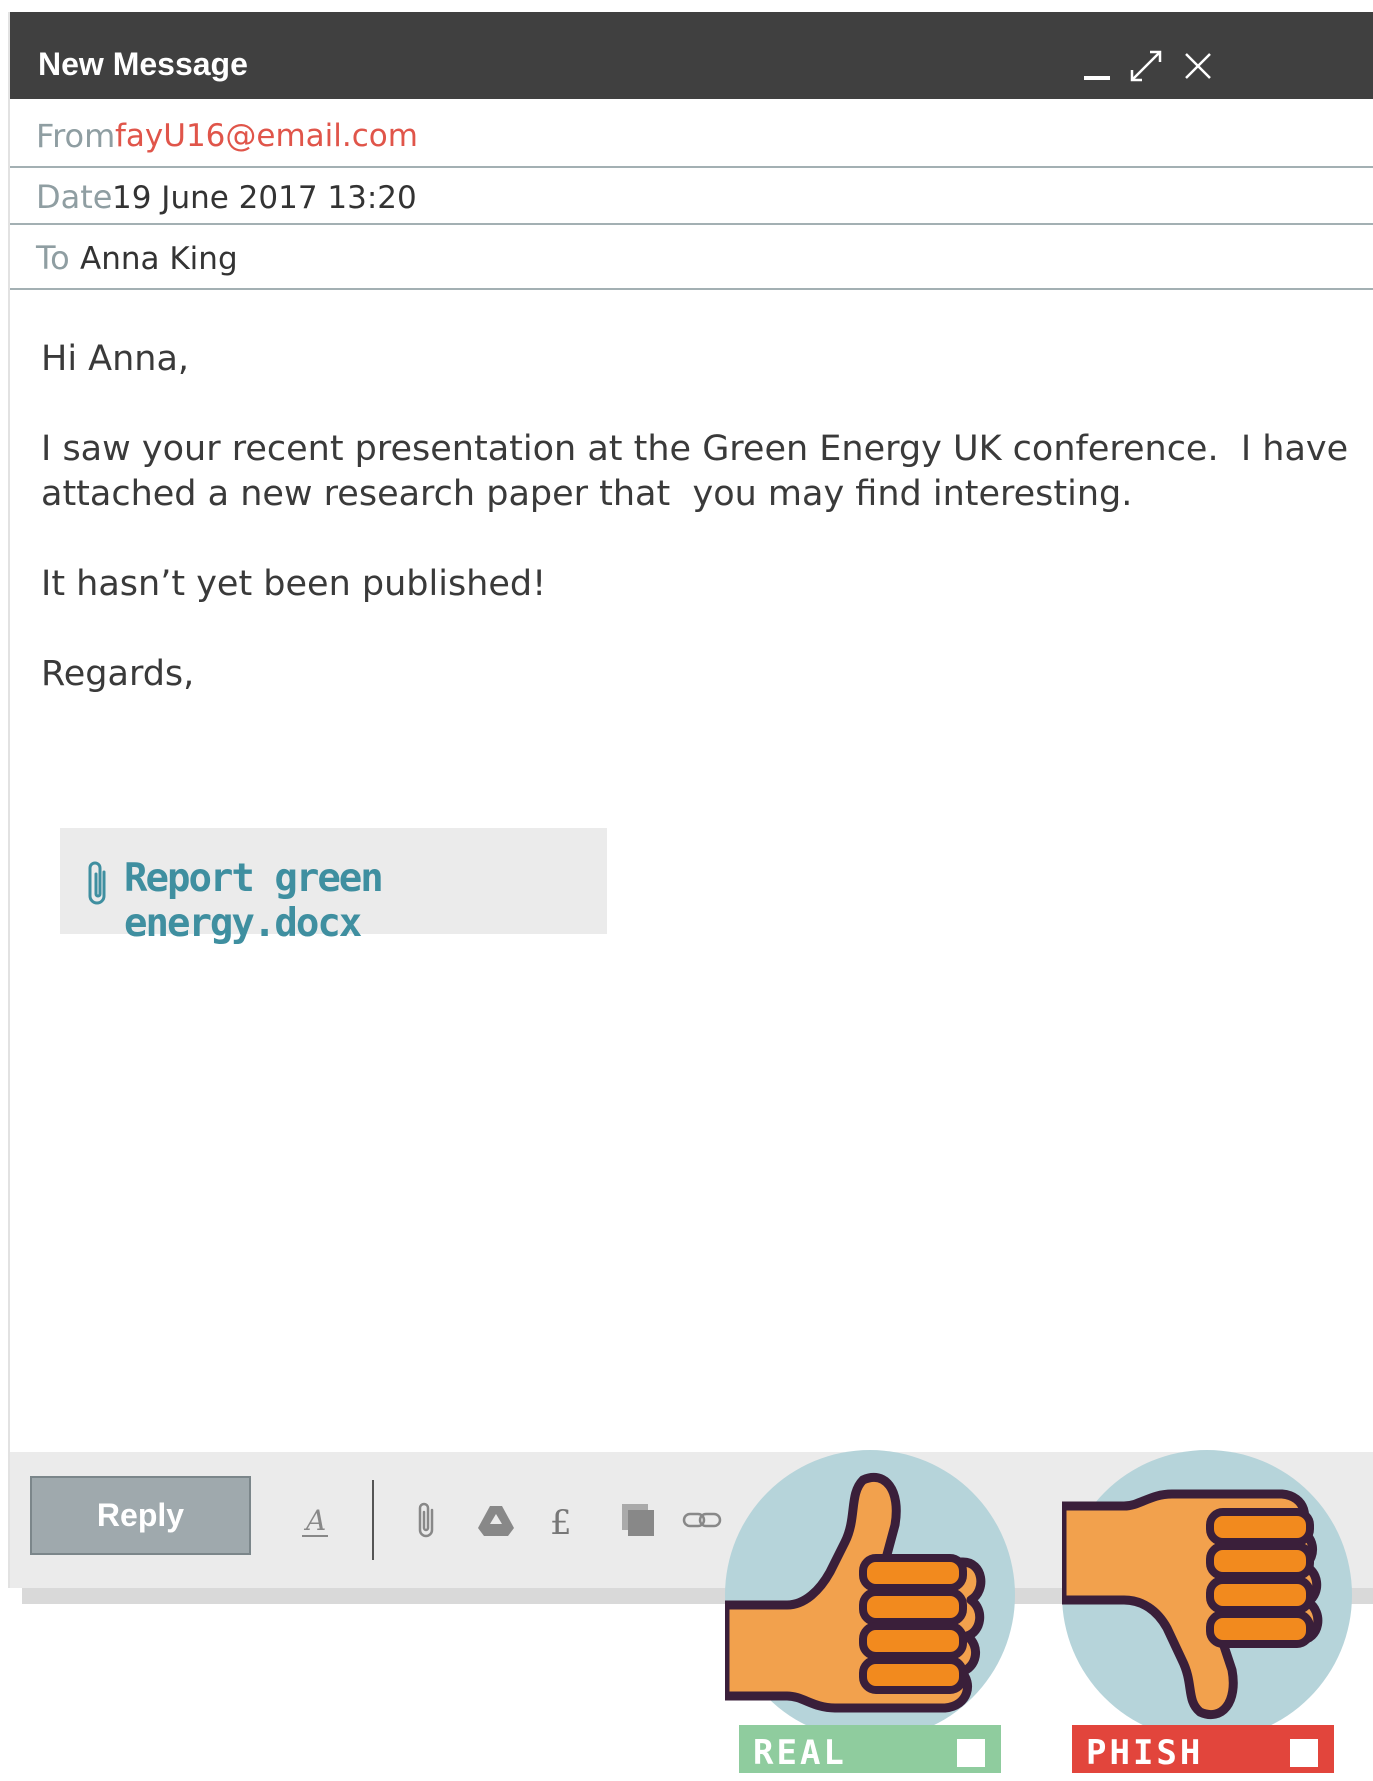 The width and height of the screenshot is (1373, 1781). I want to click on expand-icon, so click(1146, 66).